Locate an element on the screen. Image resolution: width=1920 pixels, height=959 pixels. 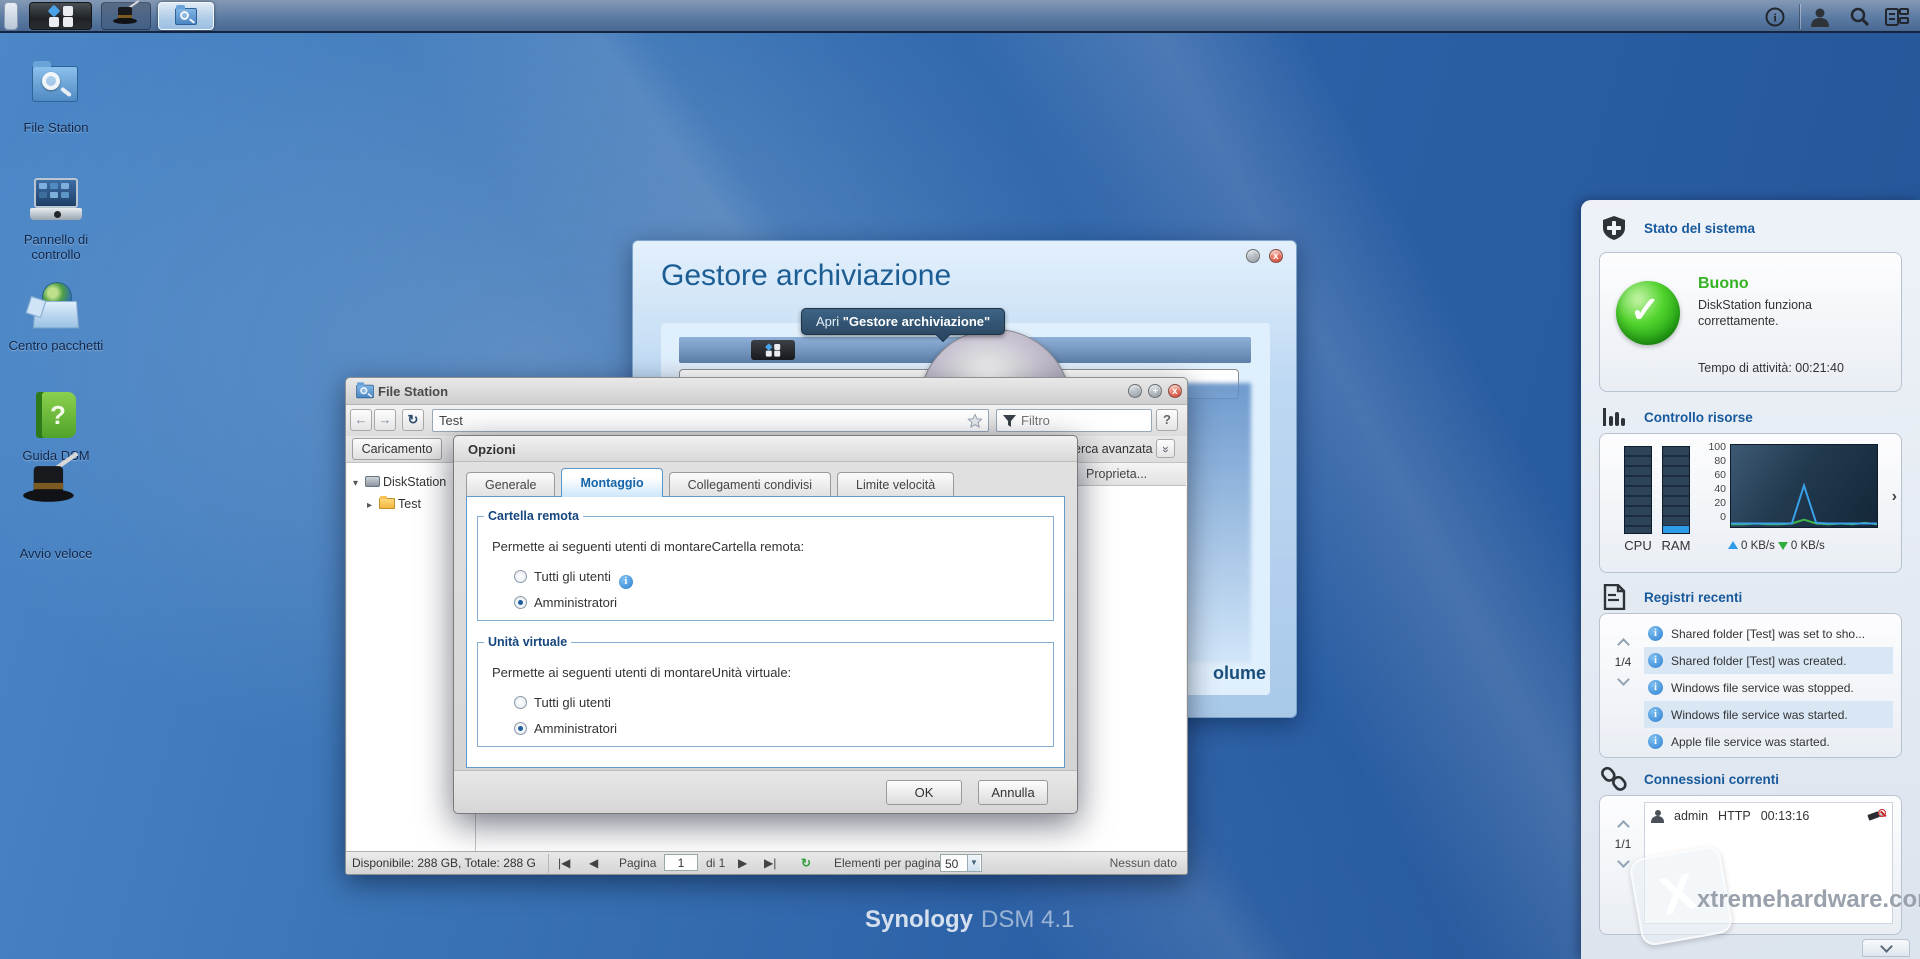
user-icon is located at coordinates (1820, 17).